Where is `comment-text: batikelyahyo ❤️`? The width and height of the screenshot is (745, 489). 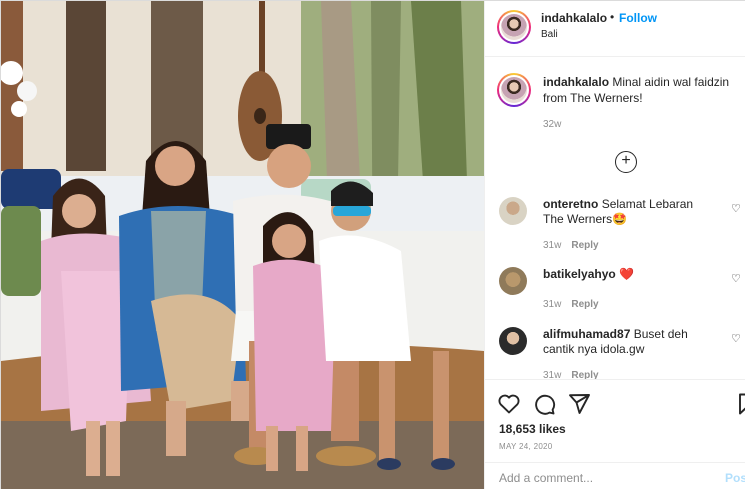 comment-text: batikelyahyo ❤️ is located at coordinates (629, 274).